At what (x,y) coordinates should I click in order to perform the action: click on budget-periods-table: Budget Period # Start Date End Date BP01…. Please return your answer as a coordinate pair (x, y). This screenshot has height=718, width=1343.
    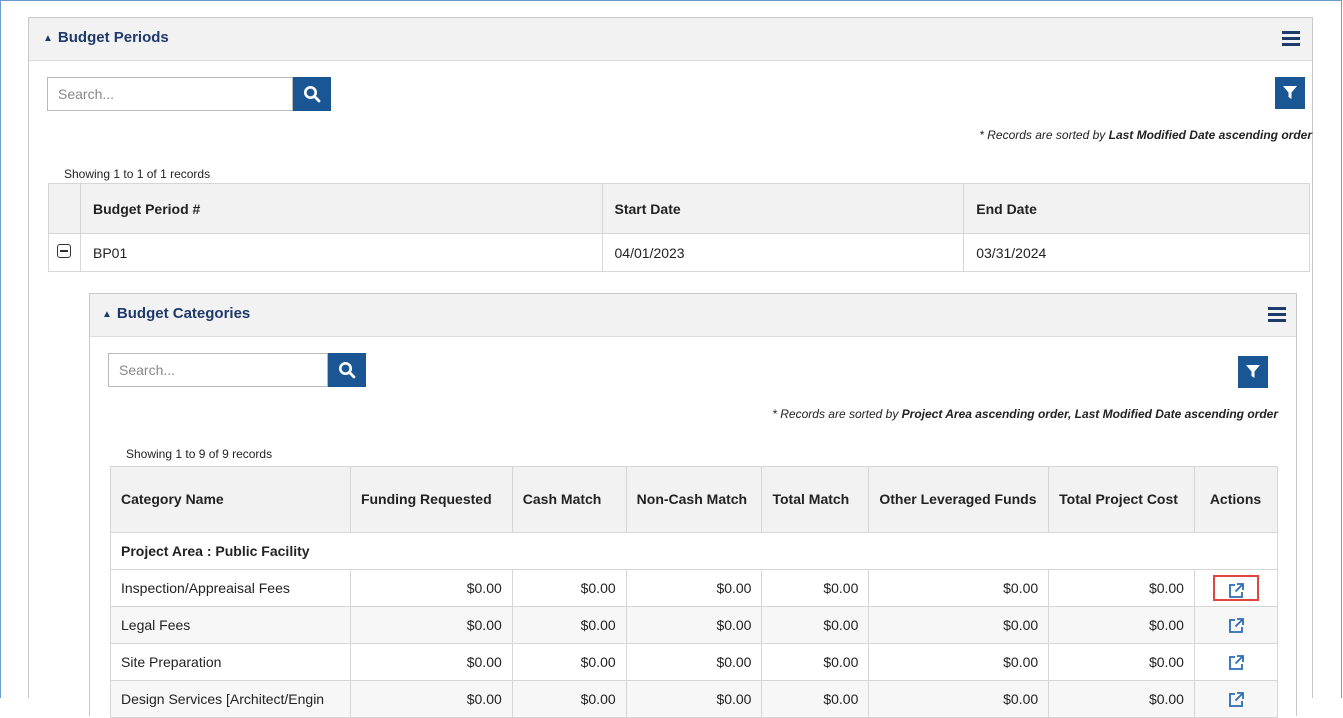
    Looking at the image, I should click on (679, 227).